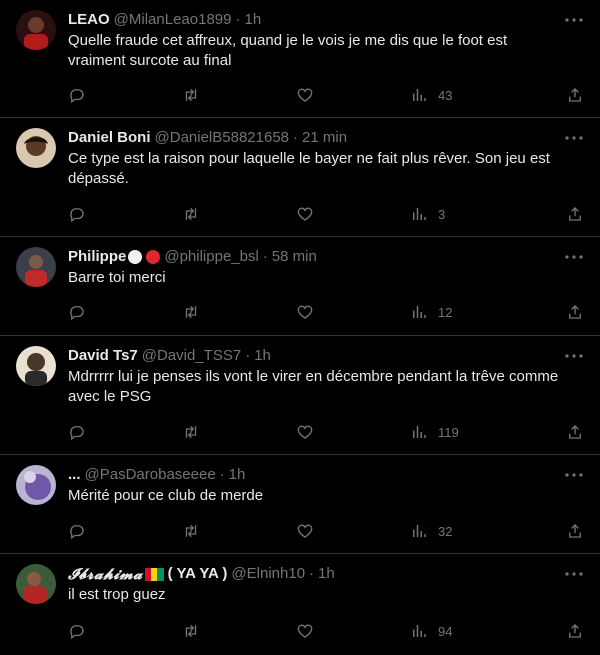 The width and height of the screenshot is (600, 655). What do you see at coordinates (89, 20) in the screenshot?
I see `display-name: LEAO` at bounding box center [89, 20].